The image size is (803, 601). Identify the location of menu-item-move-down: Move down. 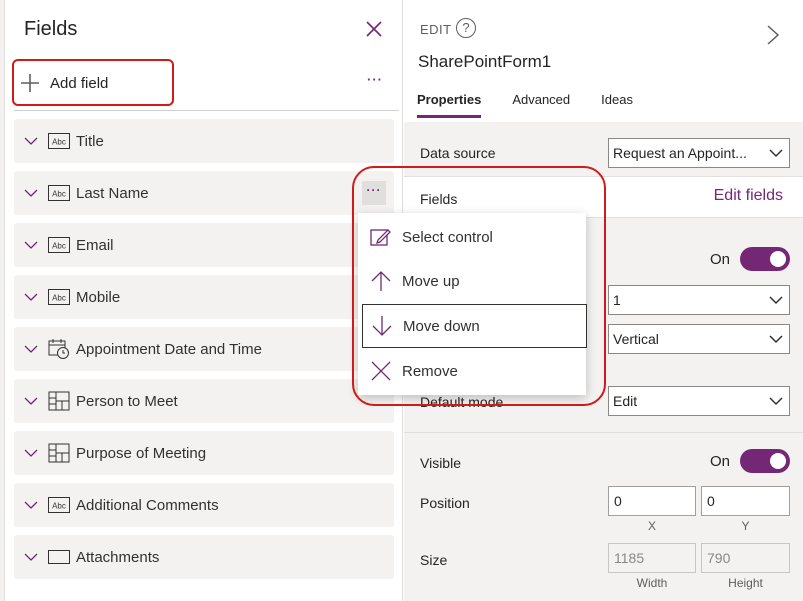
(474, 326).